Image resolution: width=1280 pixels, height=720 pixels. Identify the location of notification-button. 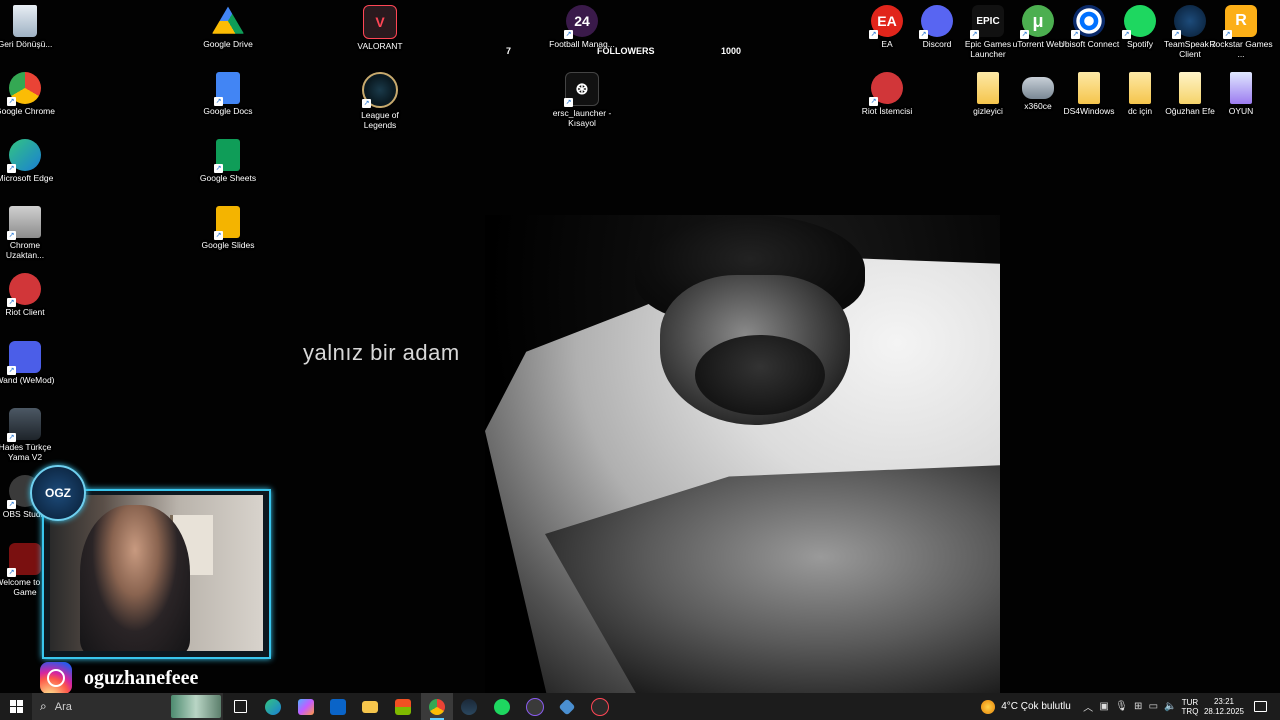
(1260, 706).